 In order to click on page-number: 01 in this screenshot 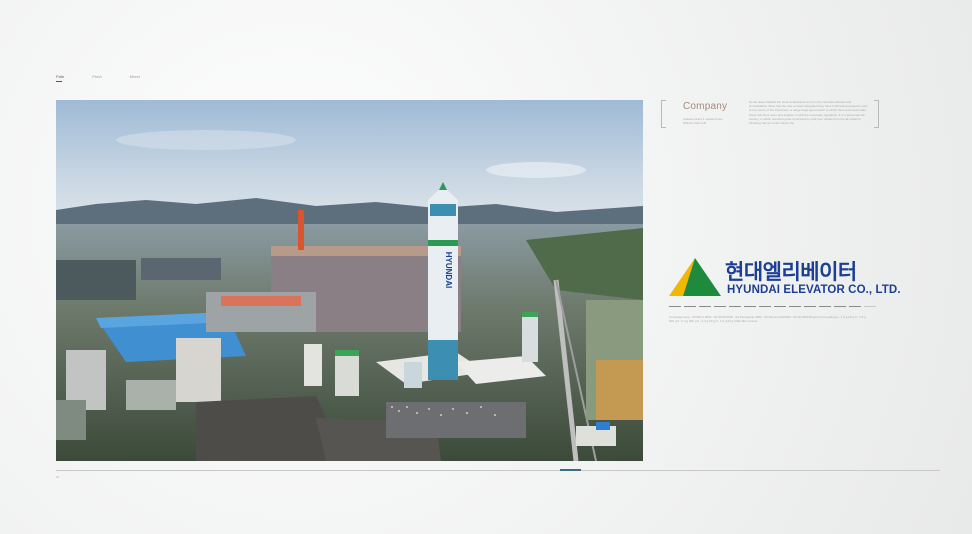, I will do `click(58, 477)`.